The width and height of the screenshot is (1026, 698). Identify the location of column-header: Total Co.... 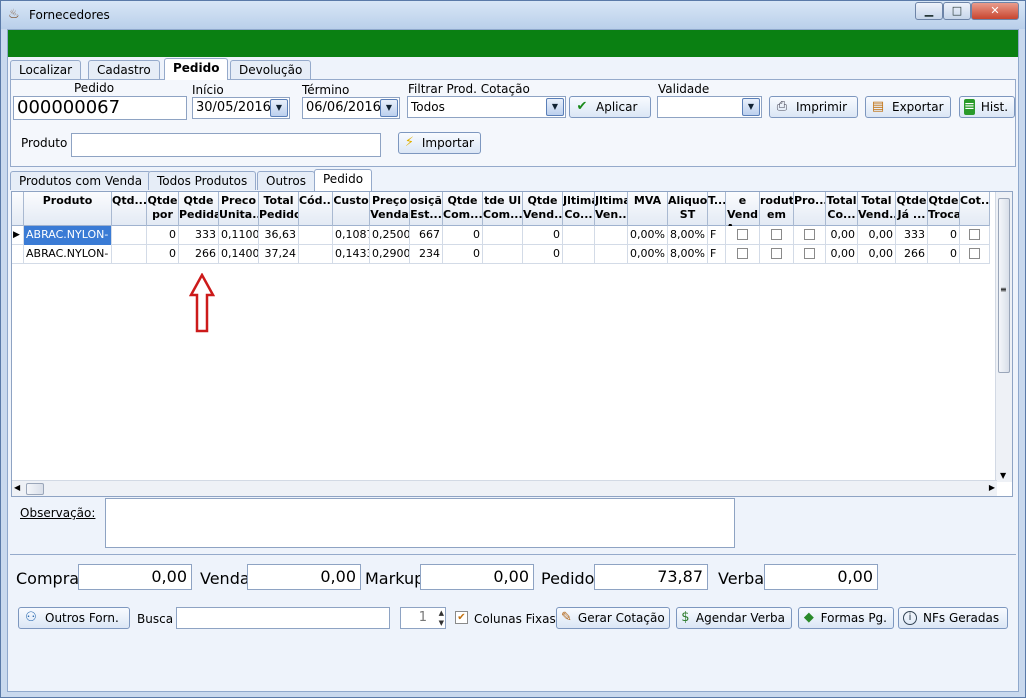
(842, 209).